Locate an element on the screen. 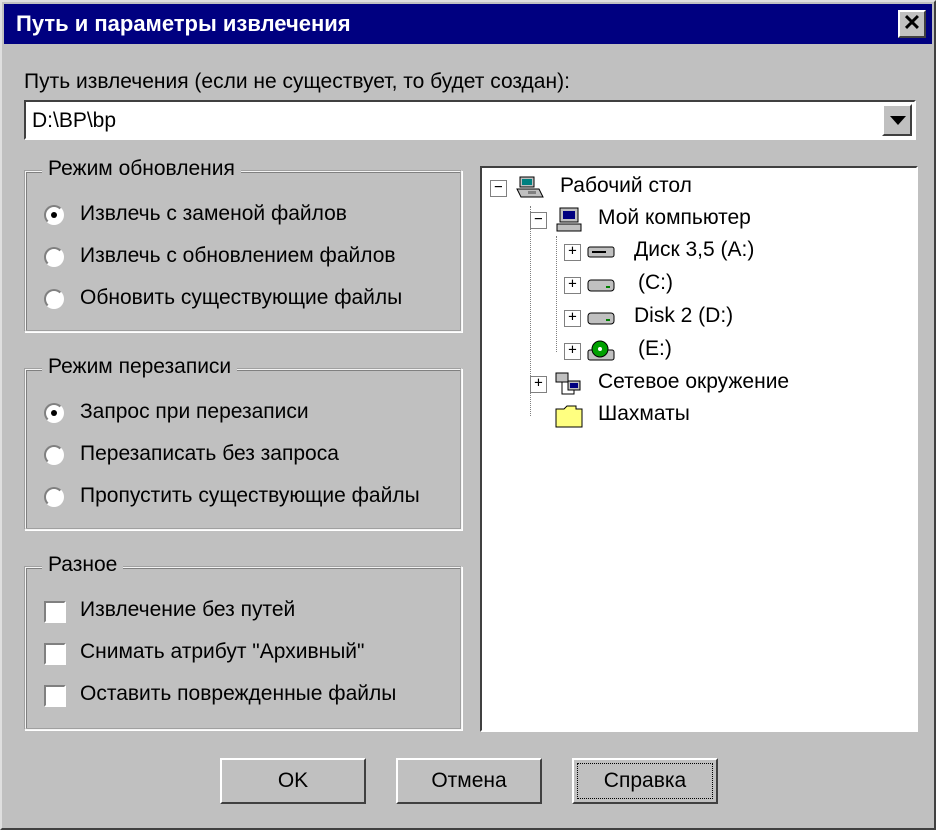 The image size is (936, 830). tree-node-label: Шахматы is located at coordinates (644, 413).